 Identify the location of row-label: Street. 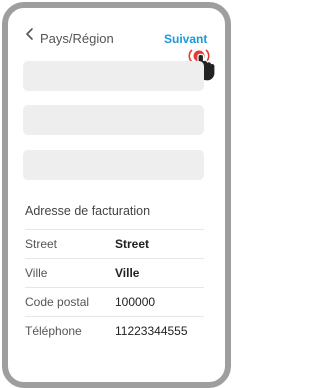
(41, 244).